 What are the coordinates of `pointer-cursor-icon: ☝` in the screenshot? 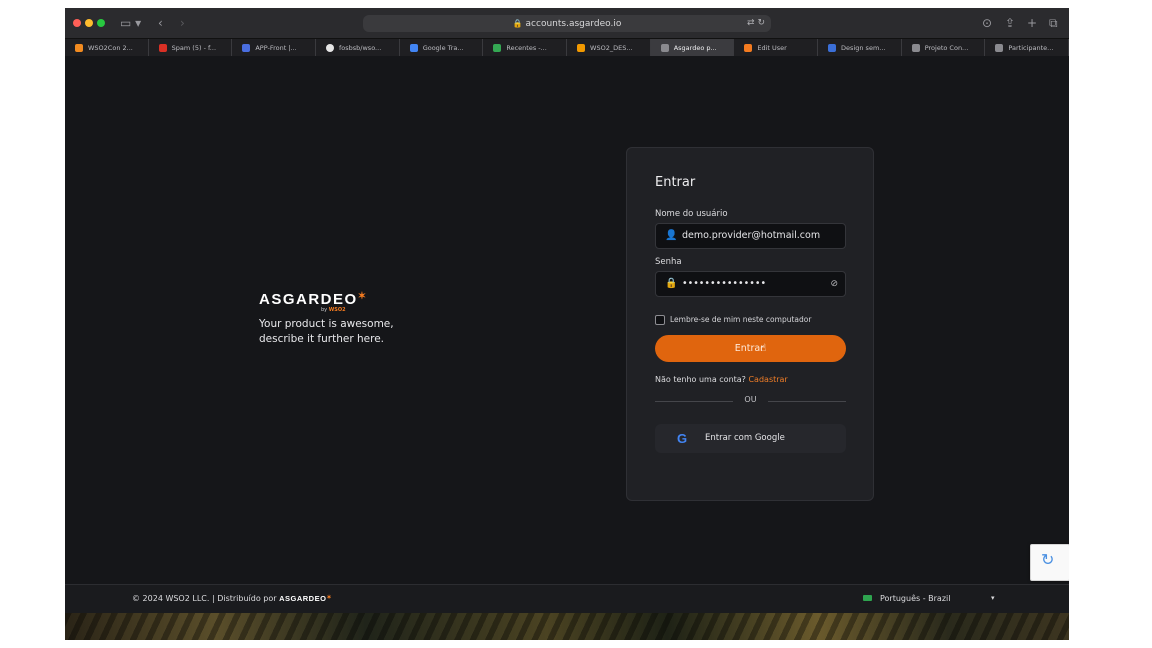 It's located at (763, 348).